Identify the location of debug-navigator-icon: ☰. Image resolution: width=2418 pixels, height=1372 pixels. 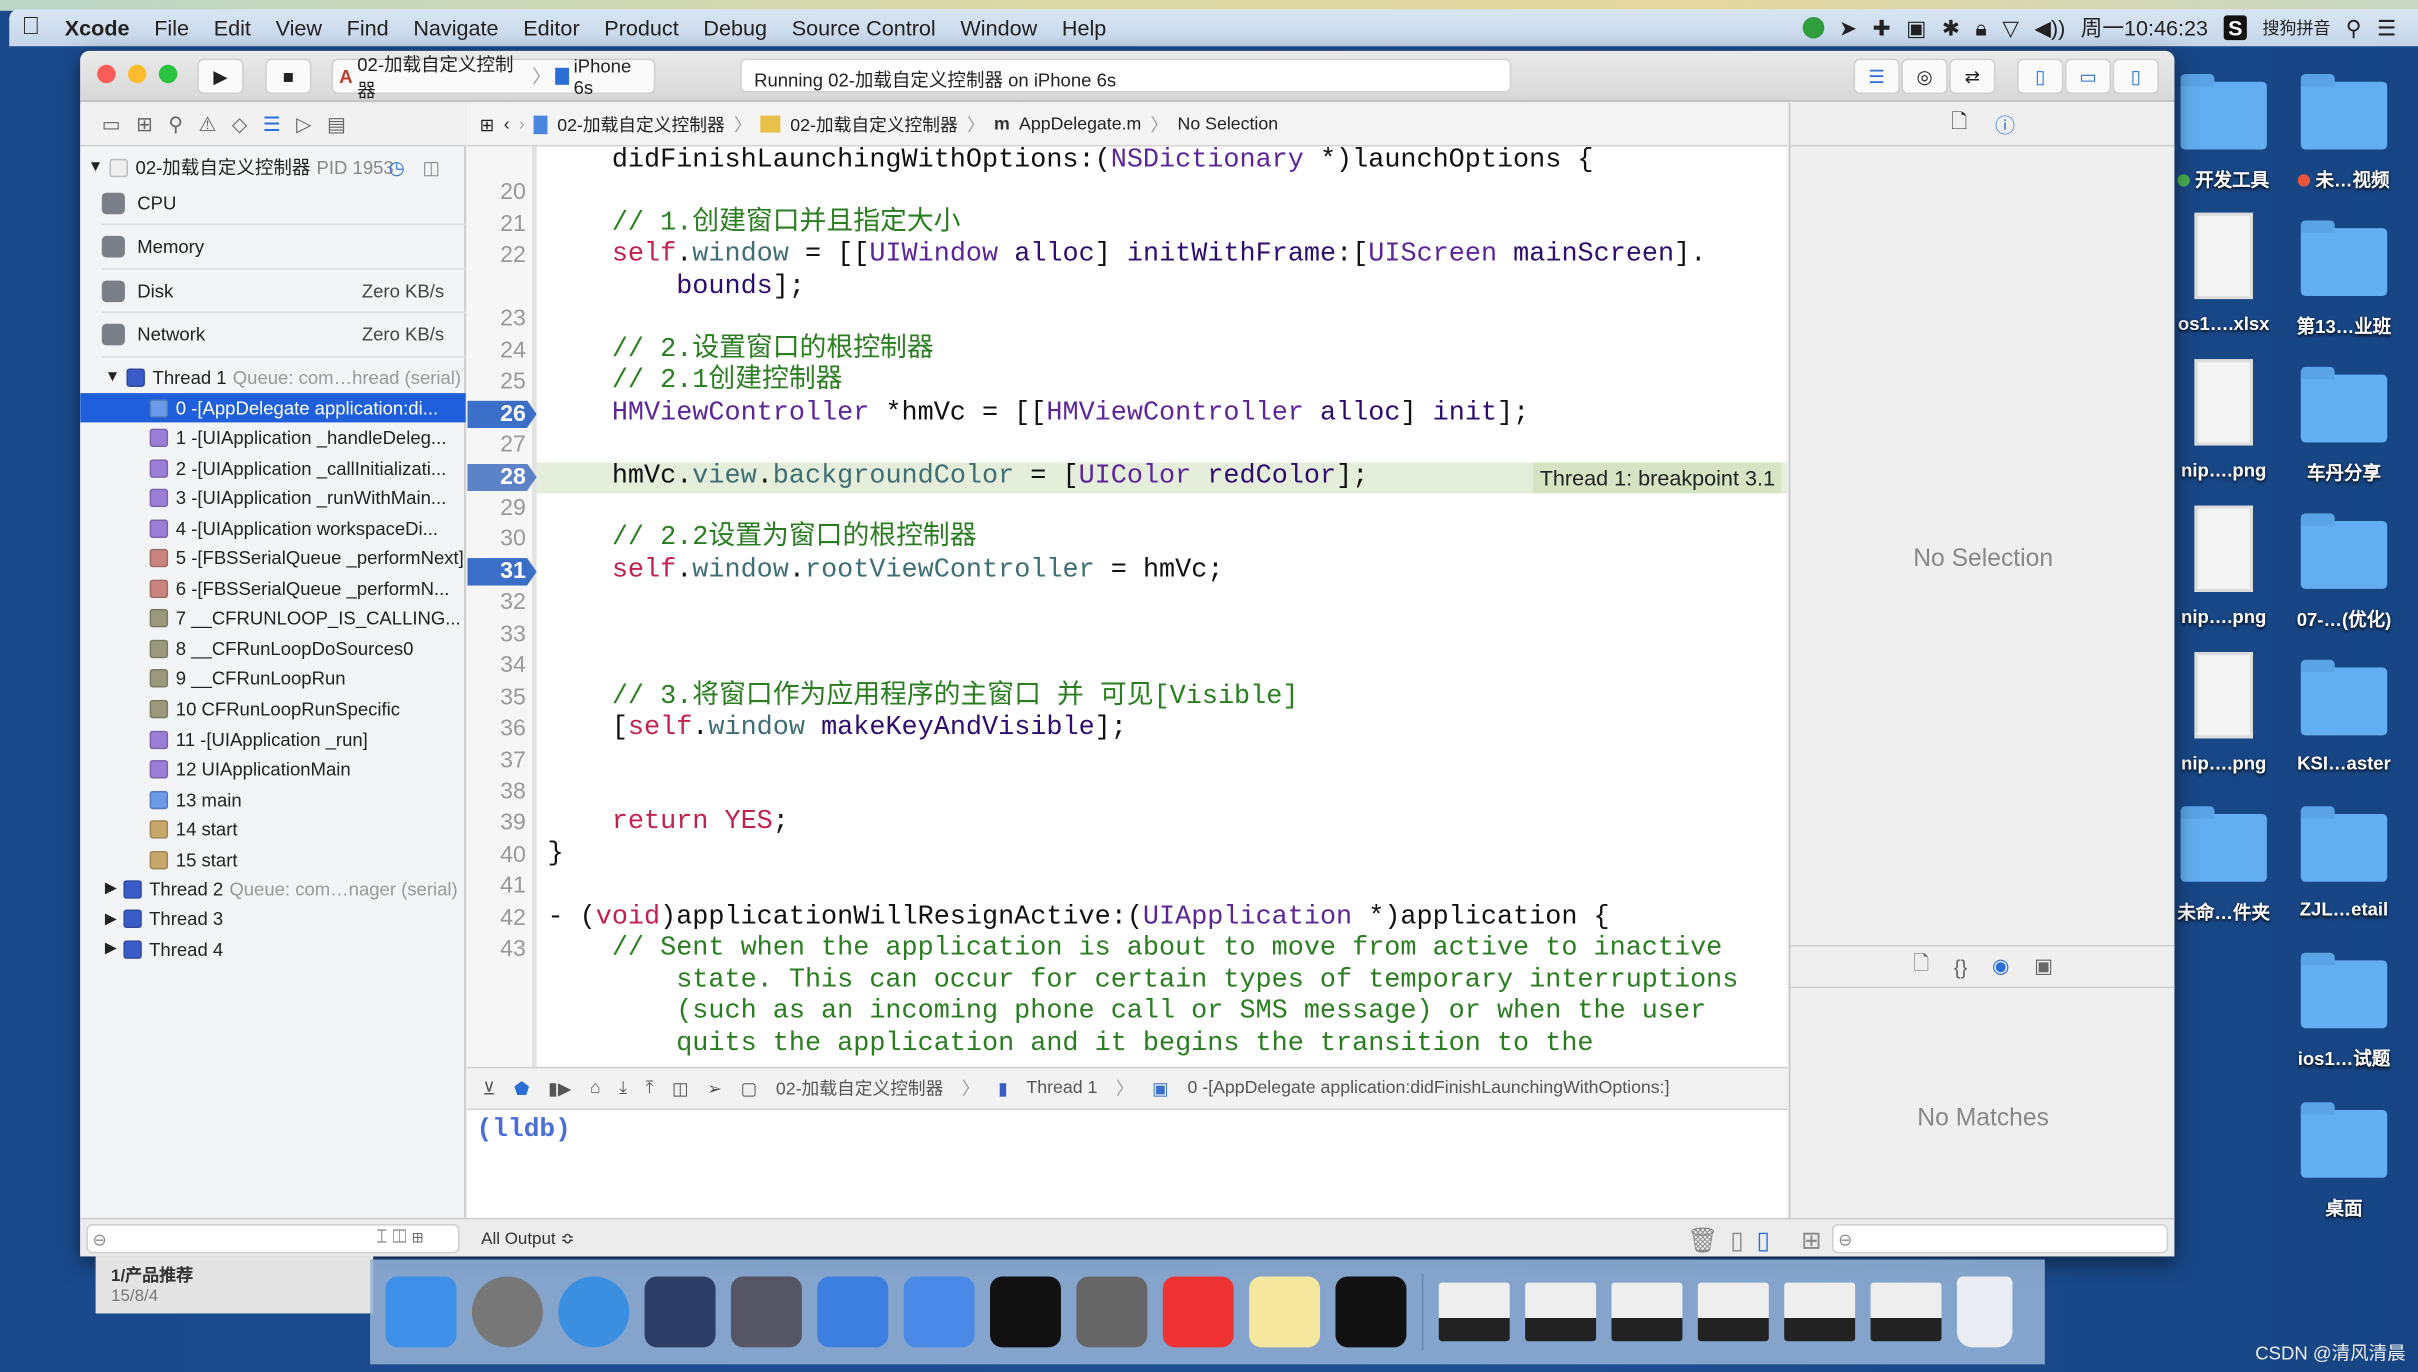
(272, 124).